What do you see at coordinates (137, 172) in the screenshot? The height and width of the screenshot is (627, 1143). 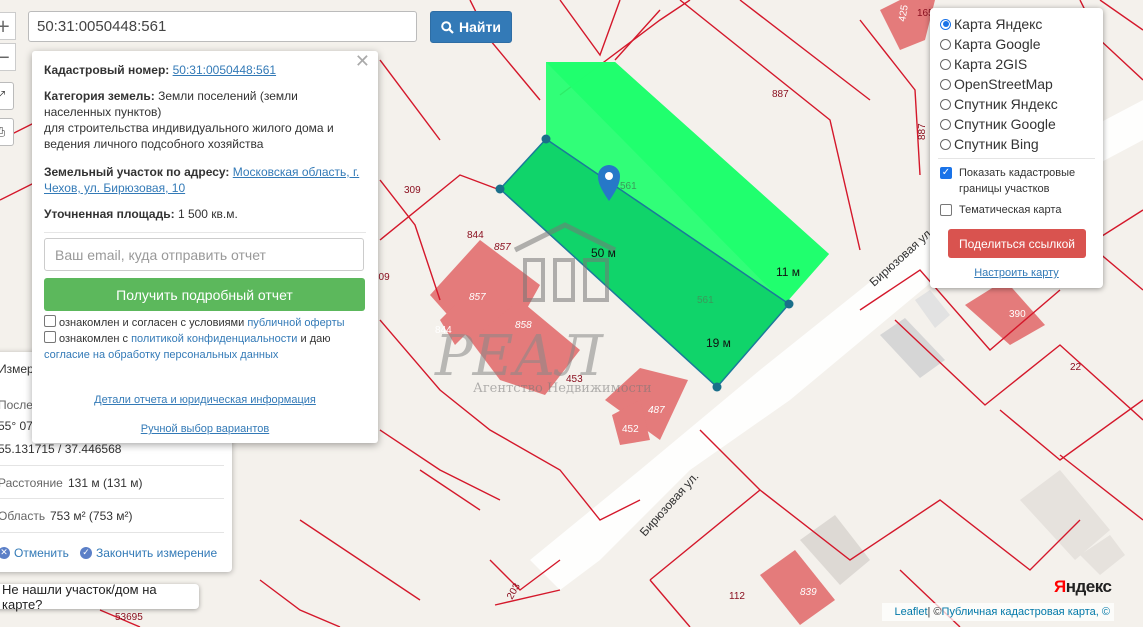 I see `address-label: Земельный участок по адресу:` at bounding box center [137, 172].